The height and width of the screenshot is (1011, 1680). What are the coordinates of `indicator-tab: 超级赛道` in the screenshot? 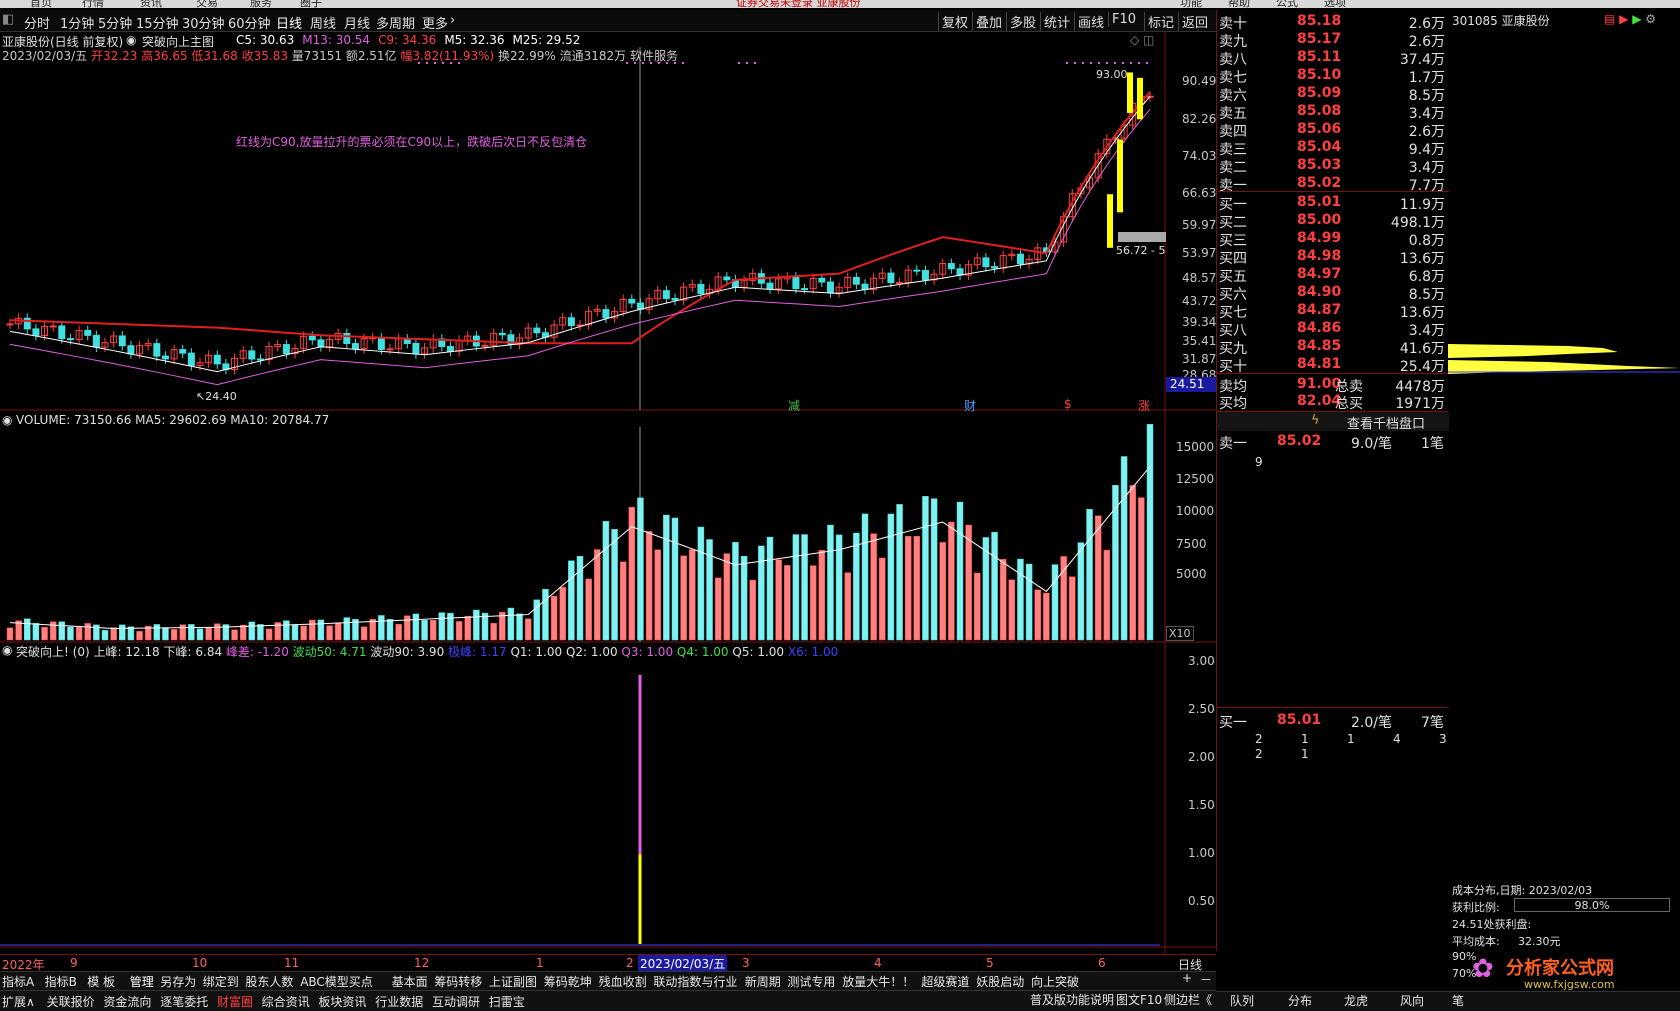 It's located at (945, 981).